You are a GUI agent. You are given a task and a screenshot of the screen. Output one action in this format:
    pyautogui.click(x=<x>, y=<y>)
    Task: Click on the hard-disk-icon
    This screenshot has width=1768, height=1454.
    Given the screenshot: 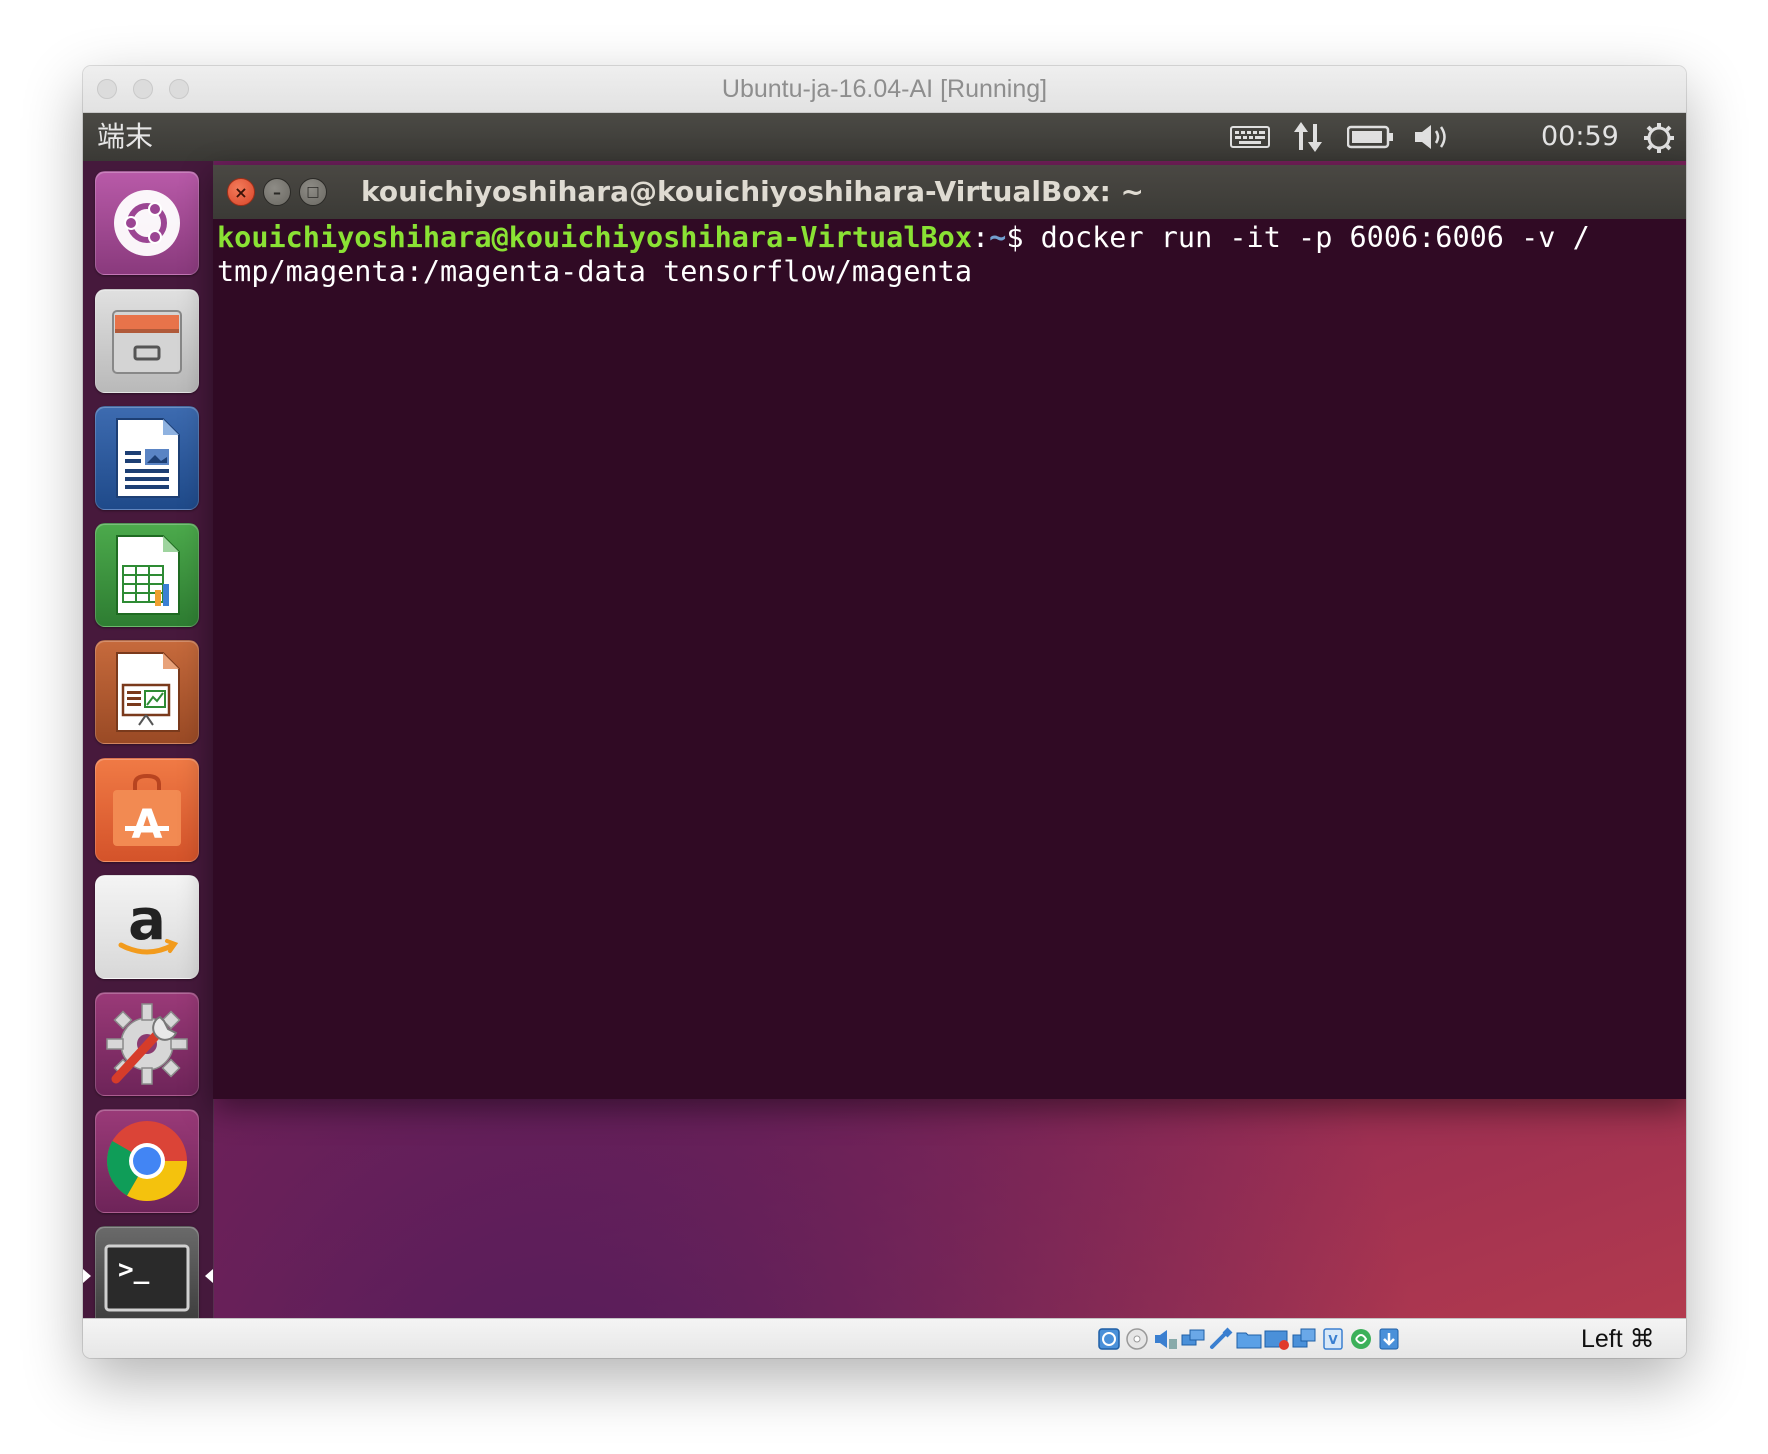 What is the action you would take?
    pyautogui.click(x=1109, y=1339)
    